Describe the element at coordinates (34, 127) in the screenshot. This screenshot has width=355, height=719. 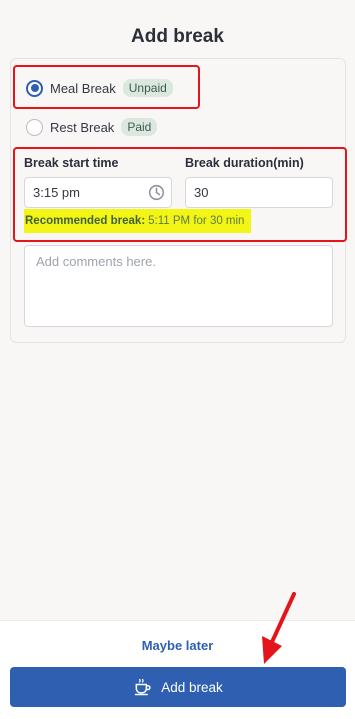
I see `radio-button-rest` at that location.